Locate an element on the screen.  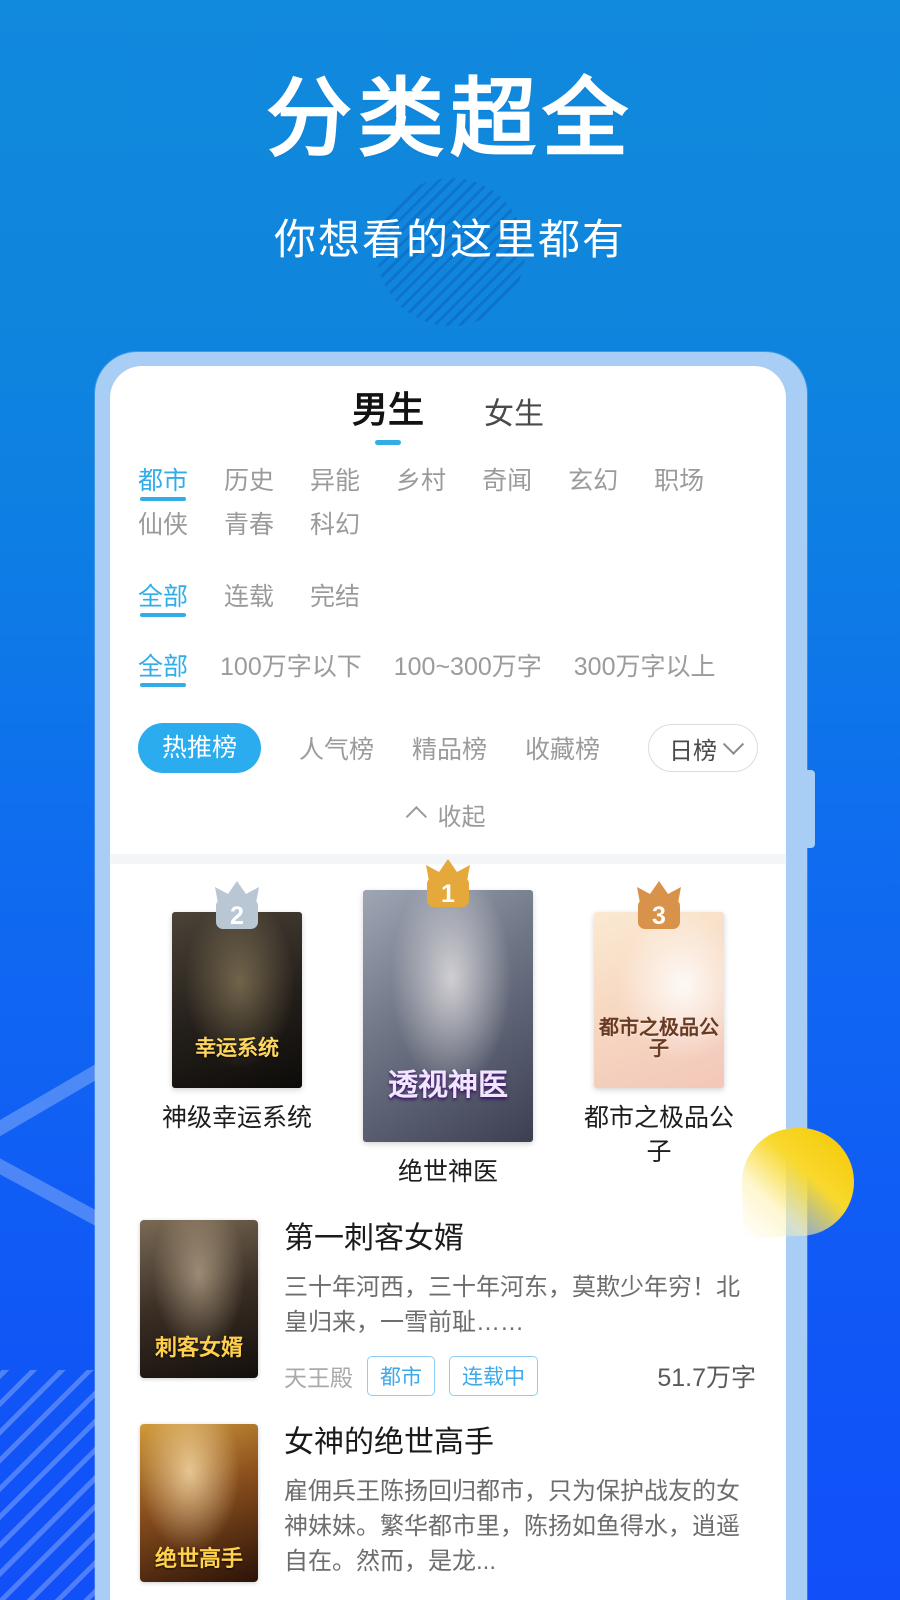
rank-tab-hot: 热推榜 is located at coordinates (200, 748).